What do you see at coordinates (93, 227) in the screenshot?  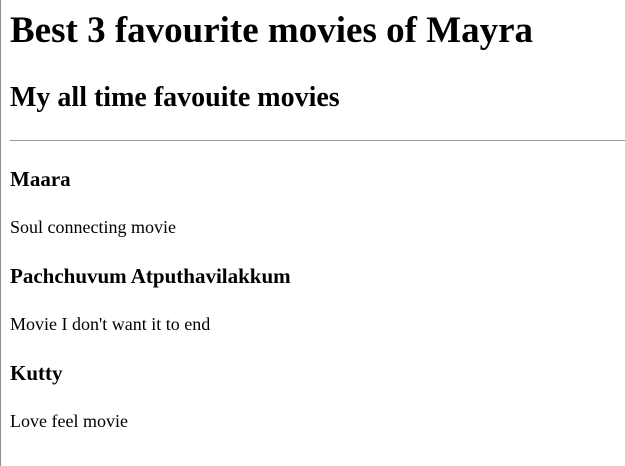 I see `movie-description: Soul connecting movie` at bounding box center [93, 227].